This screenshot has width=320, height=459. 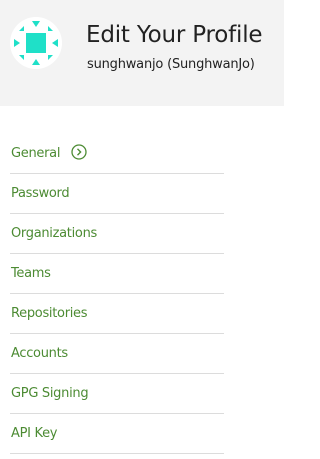 What do you see at coordinates (117, 434) in the screenshot?
I see `nav-item-api-key: API Key` at bounding box center [117, 434].